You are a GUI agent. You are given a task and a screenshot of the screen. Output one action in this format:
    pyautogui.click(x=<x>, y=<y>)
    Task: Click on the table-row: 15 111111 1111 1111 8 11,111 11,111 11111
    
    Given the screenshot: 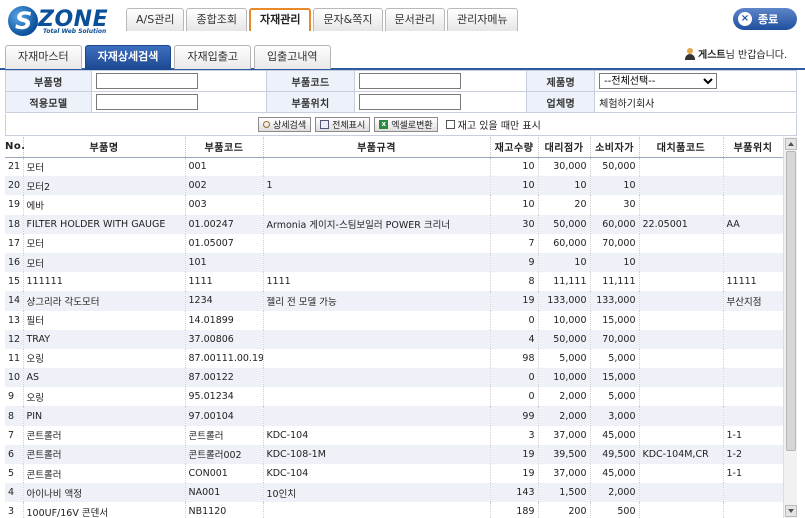 What is the action you would take?
    pyautogui.click(x=394, y=282)
    